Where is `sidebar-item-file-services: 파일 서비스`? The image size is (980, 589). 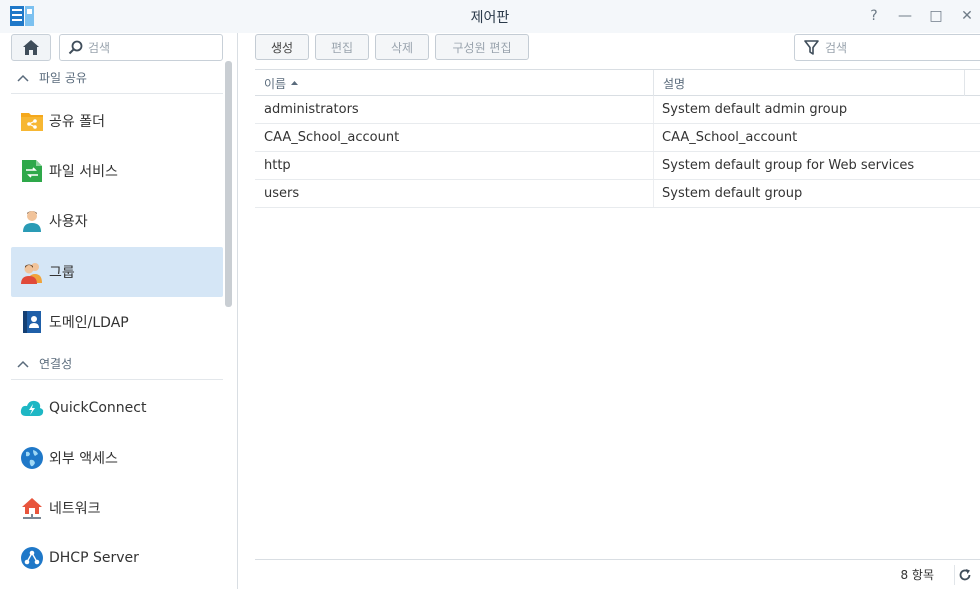
sidebar-item-file-services: 파일 서비스 is located at coordinates (117, 171).